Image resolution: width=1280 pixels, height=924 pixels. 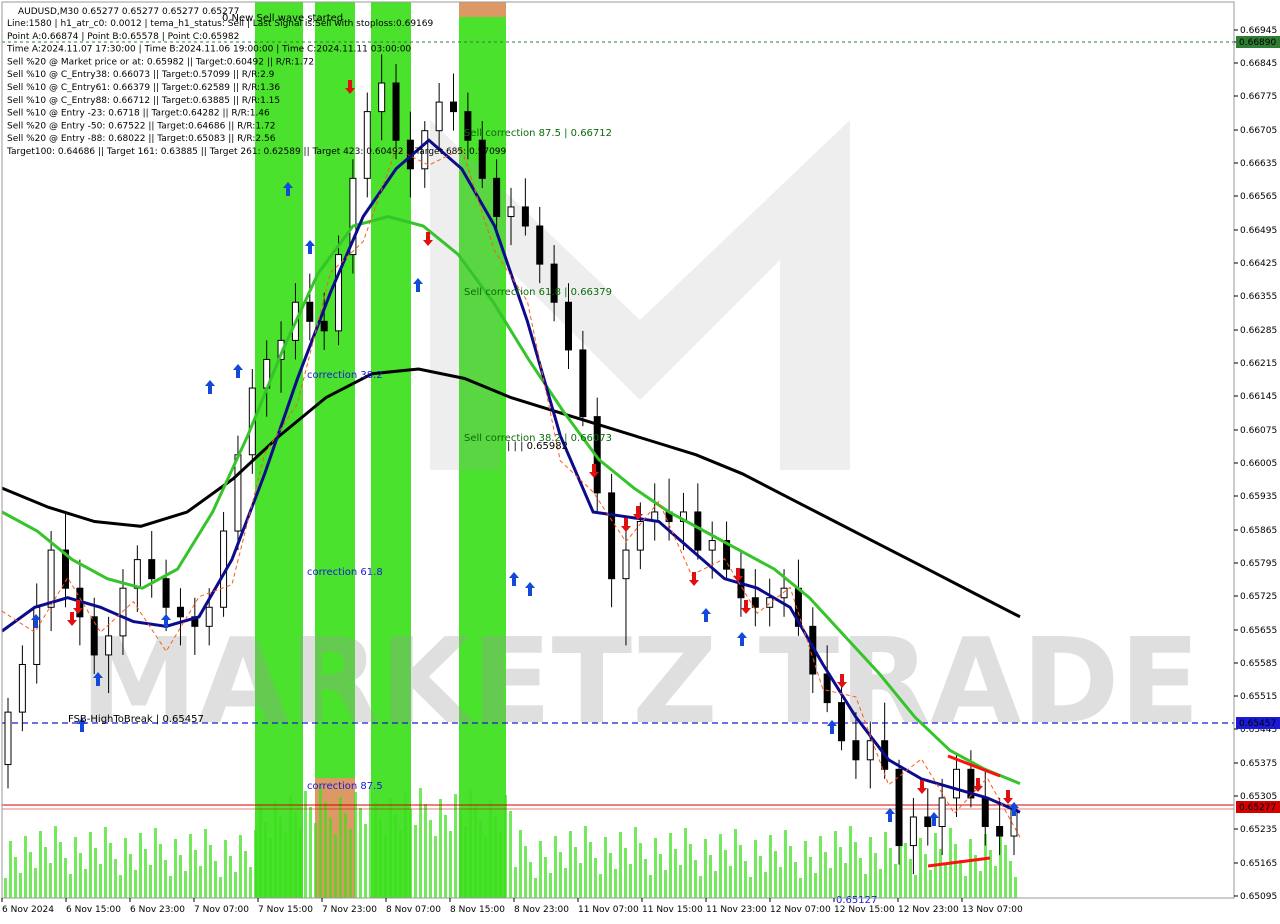 I want to click on y-tick-label: 0.65585, so click(x=1258, y=664).